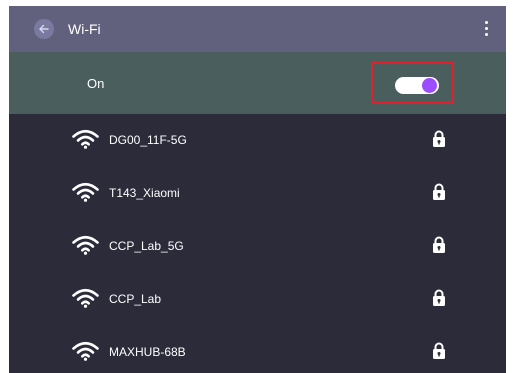  I want to click on more-vertical-icon, so click(486, 22).